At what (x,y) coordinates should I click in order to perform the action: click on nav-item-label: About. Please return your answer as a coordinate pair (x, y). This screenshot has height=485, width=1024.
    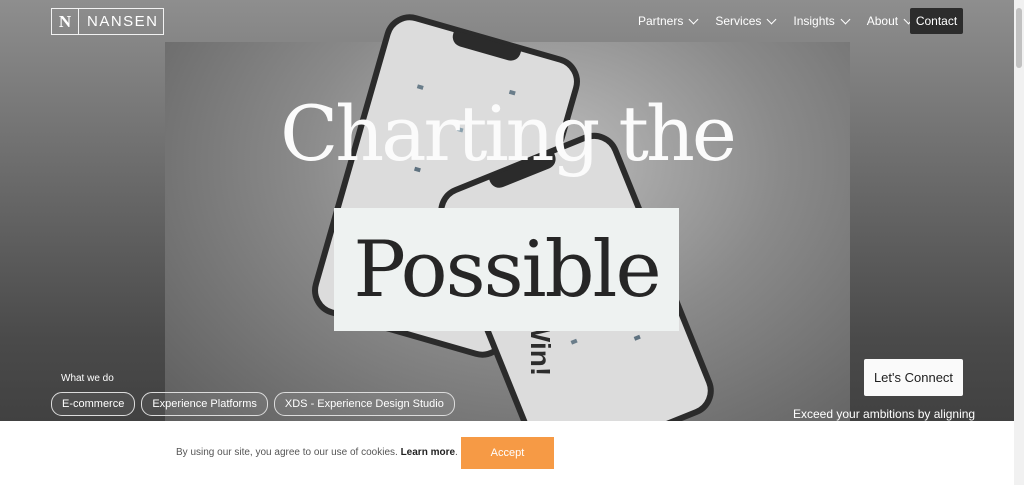
    Looking at the image, I should click on (882, 21).